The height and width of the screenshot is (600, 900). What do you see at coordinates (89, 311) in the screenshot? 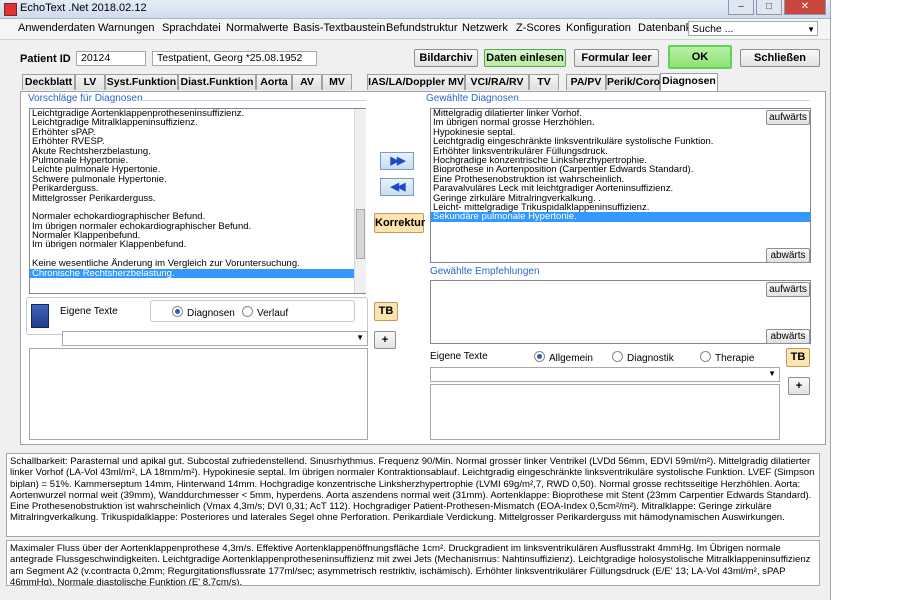
I see `eigene-texte-label: Eigene Texte` at bounding box center [89, 311].